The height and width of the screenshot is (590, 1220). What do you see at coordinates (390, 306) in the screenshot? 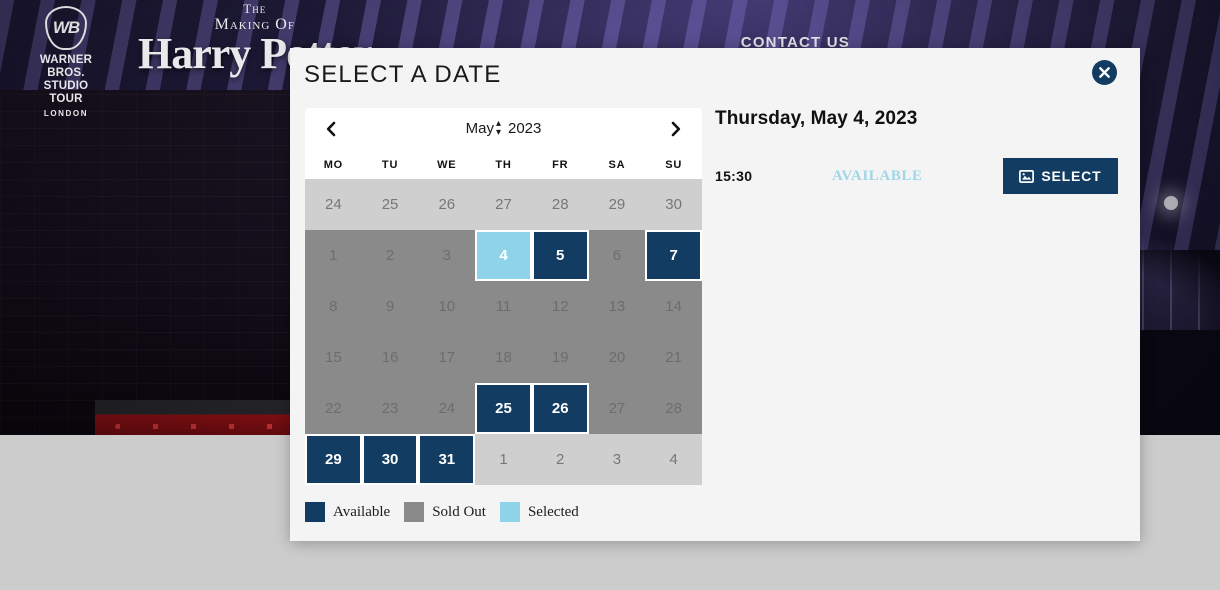
I see `calendar-day: 9` at bounding box center [390, 306].